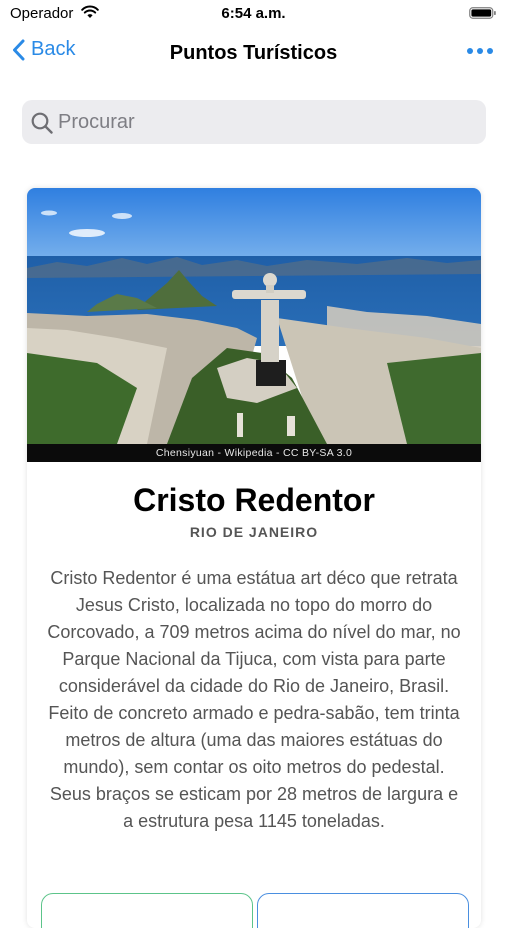 The image size is (507, 928). I want to click on search-input, so click(263, 122).